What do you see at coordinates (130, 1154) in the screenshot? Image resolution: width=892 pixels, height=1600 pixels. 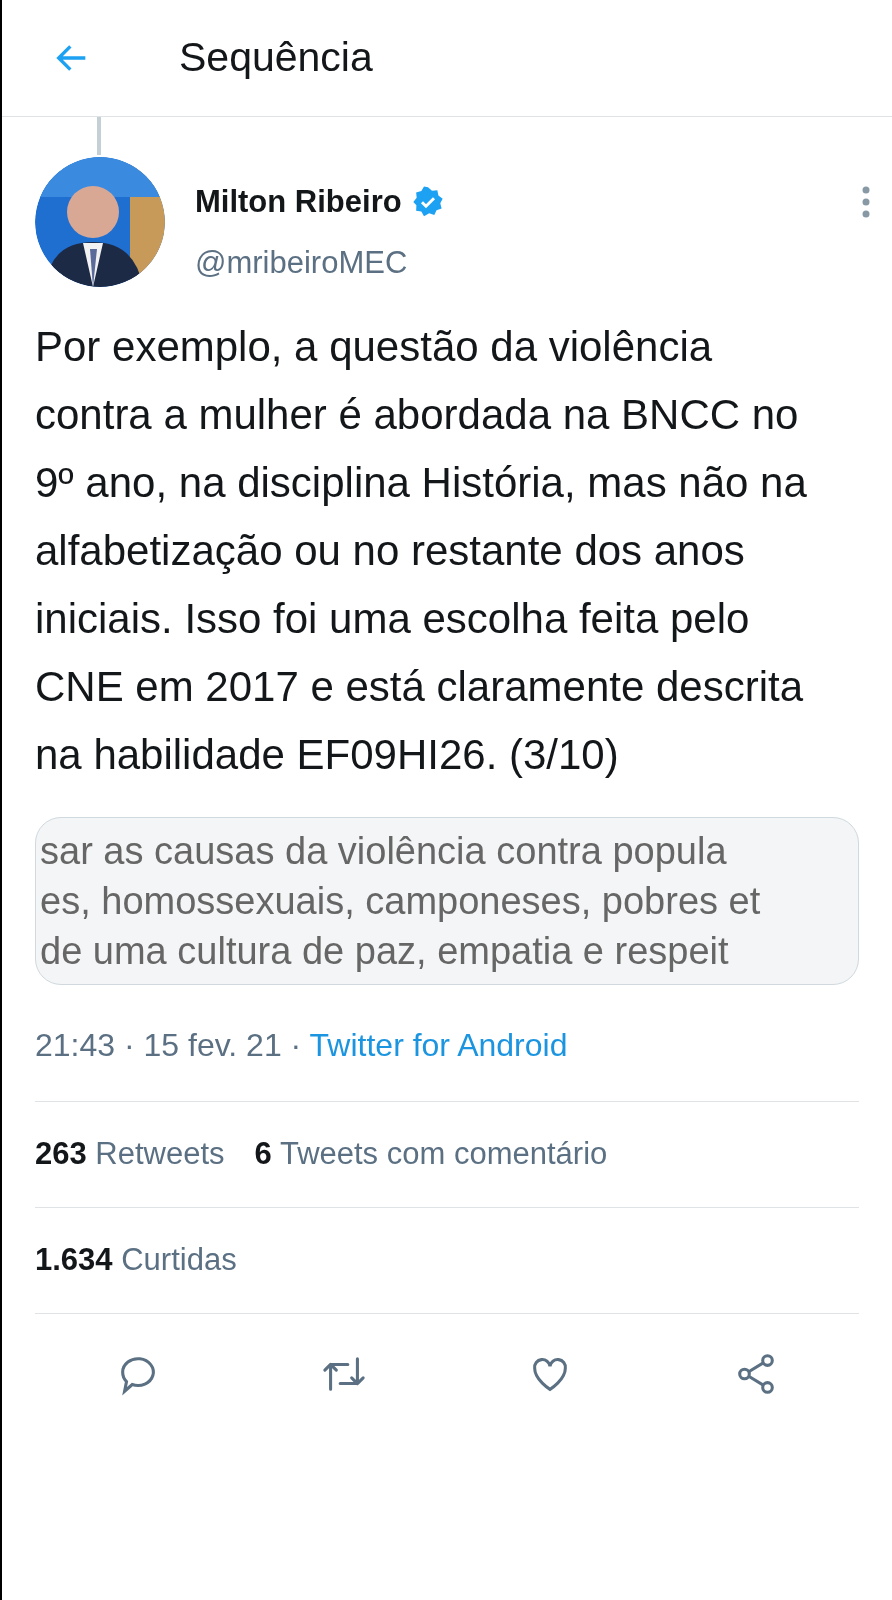 I see `stat-link: 263 Retweets` at bounding box center [130, 1154].